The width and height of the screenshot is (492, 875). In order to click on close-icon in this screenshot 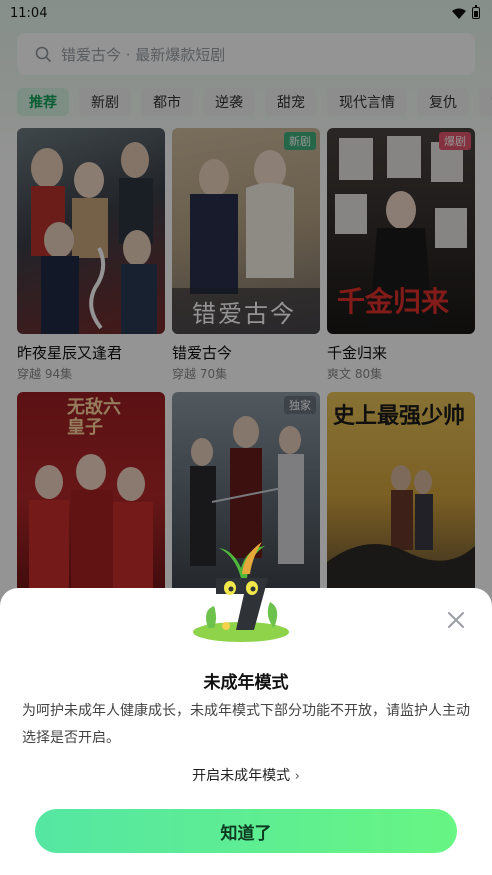, I will do `click(456, 620)`.